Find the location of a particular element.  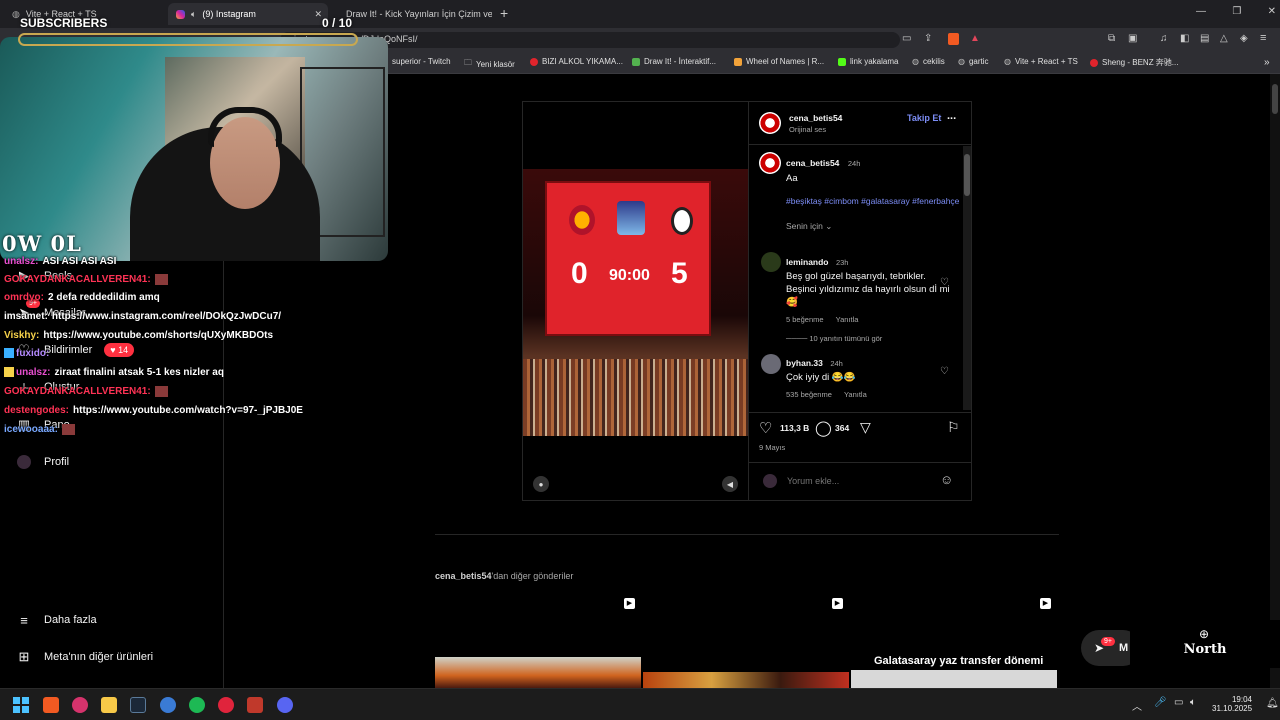

share-icon: ⇪ is located at coordinates (928, 38).